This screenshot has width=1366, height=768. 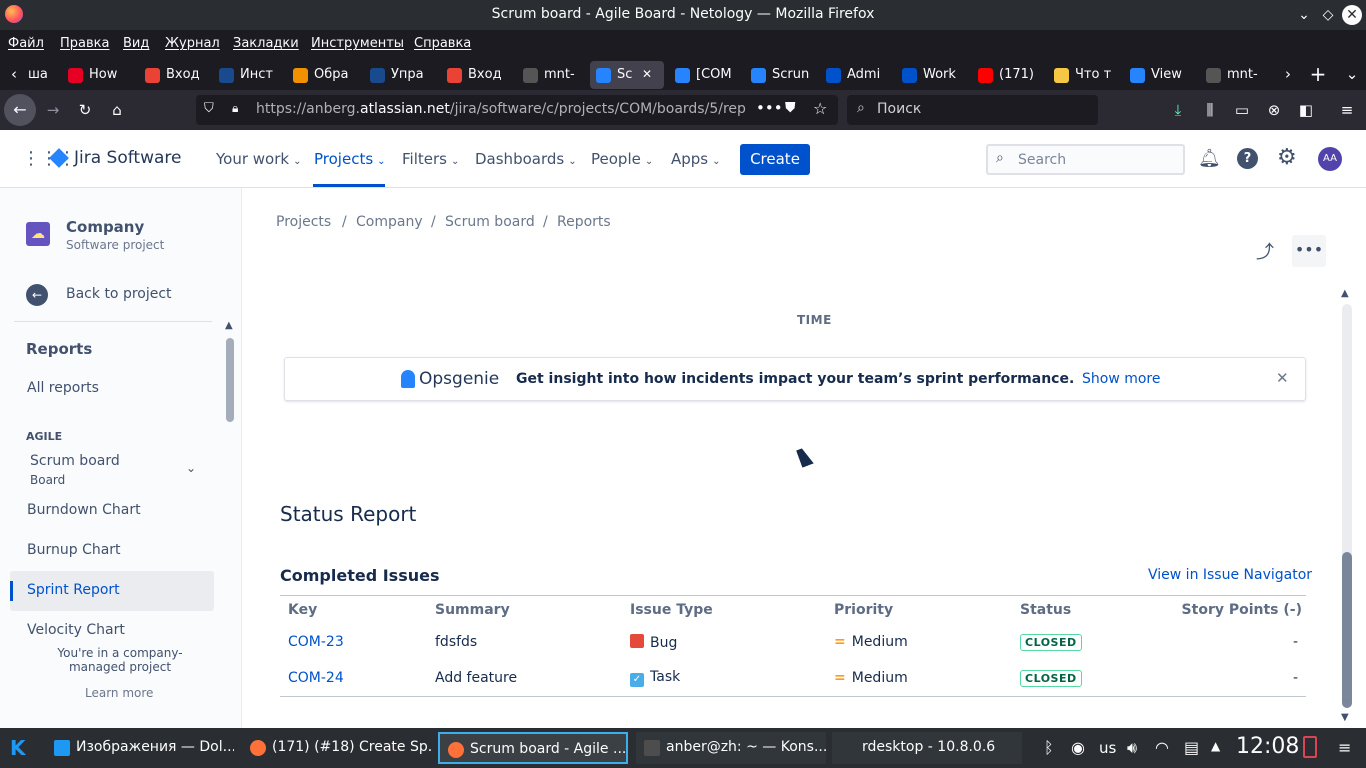 I want to click on menu-edit: Правка, so click(x=84, y=43).